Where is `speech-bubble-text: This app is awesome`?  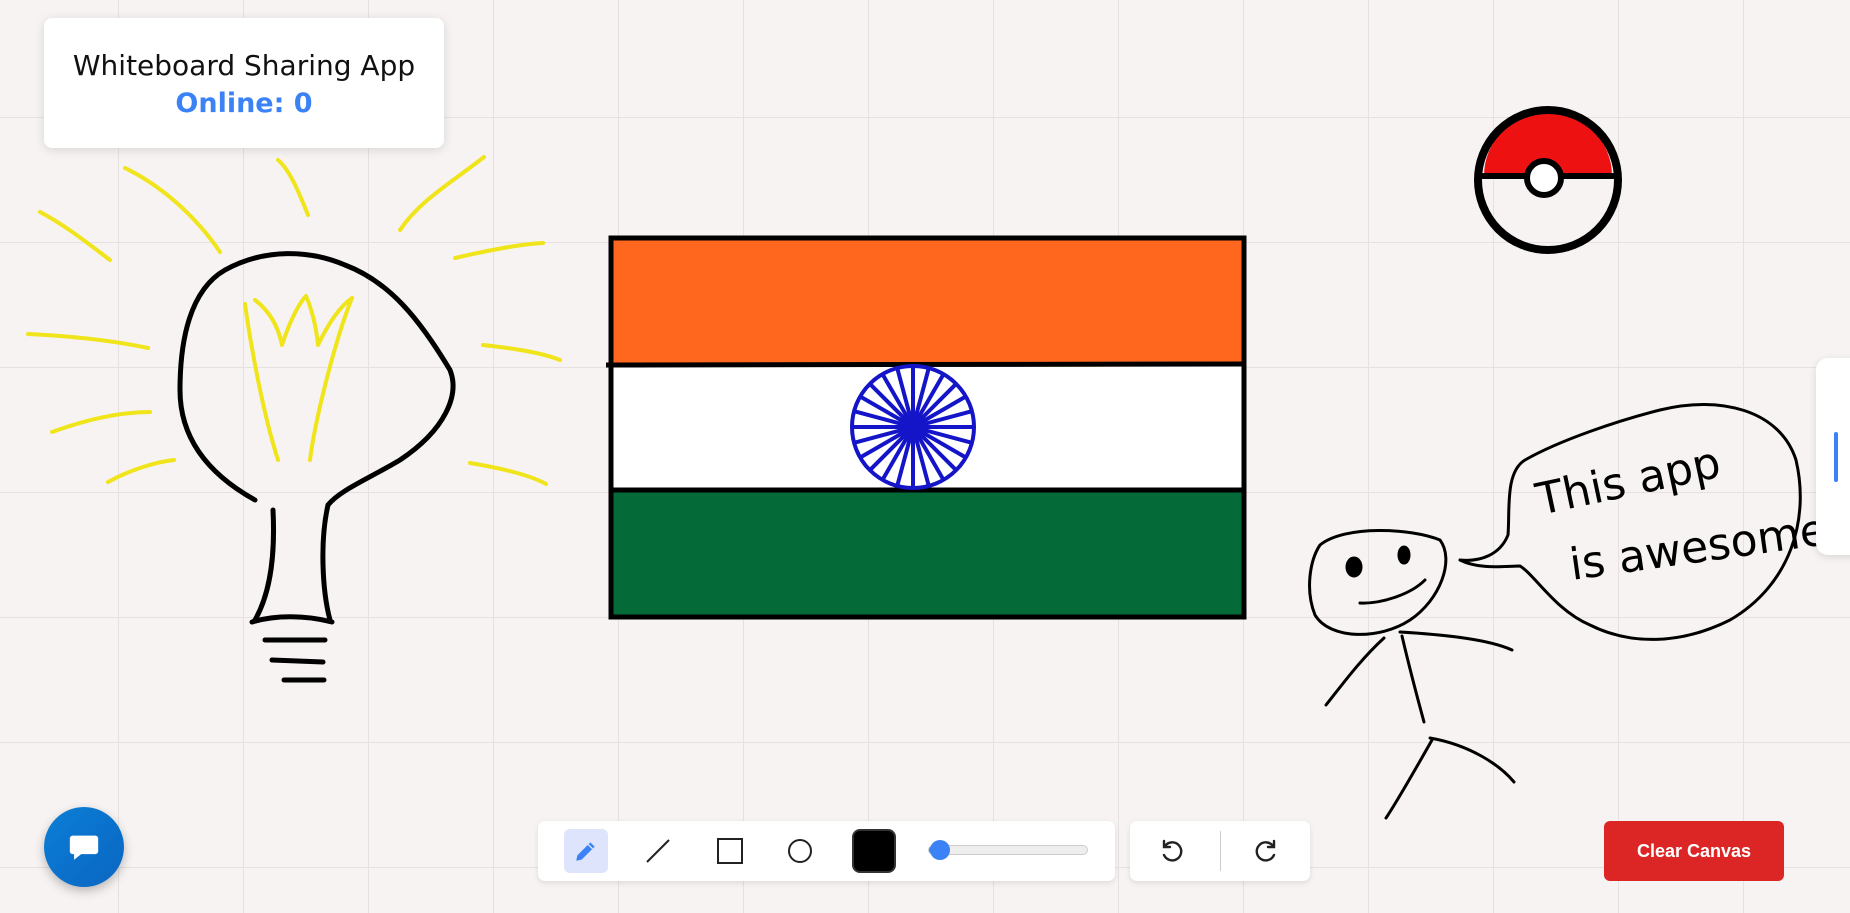 speech-bubble-text: This app is awesome is located at coordinates (1680, 514).